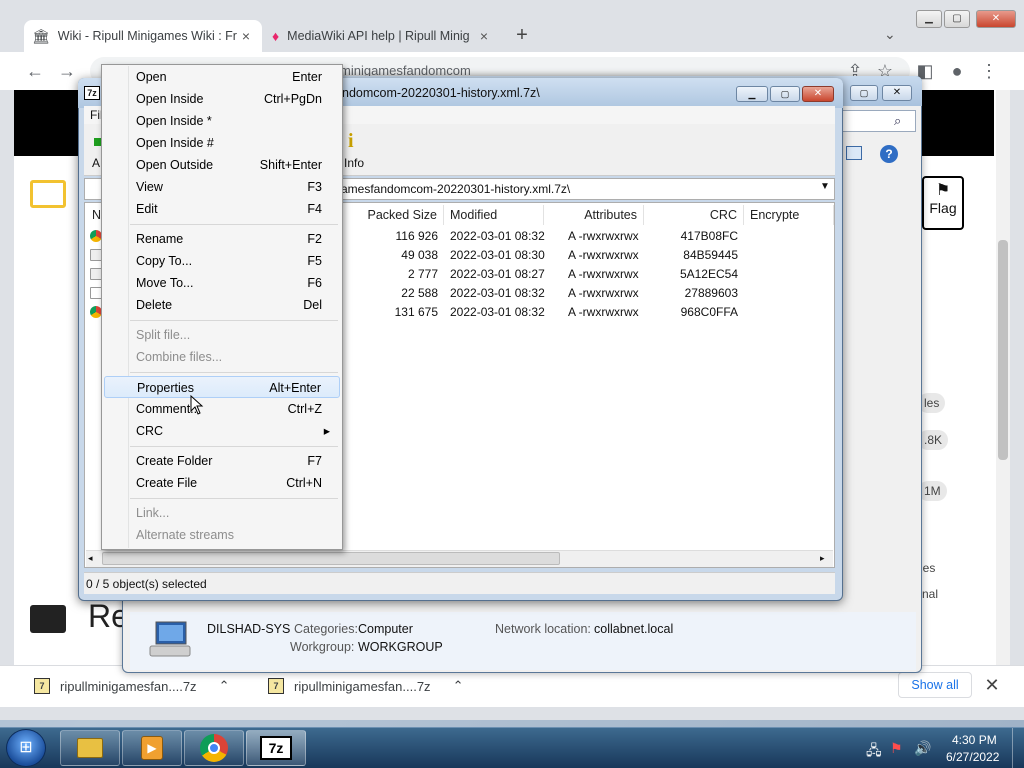  Describe the element at coordinates (785, 94) in the screenshot. I see `sevenzip-maximize-button: ▢` at that location.